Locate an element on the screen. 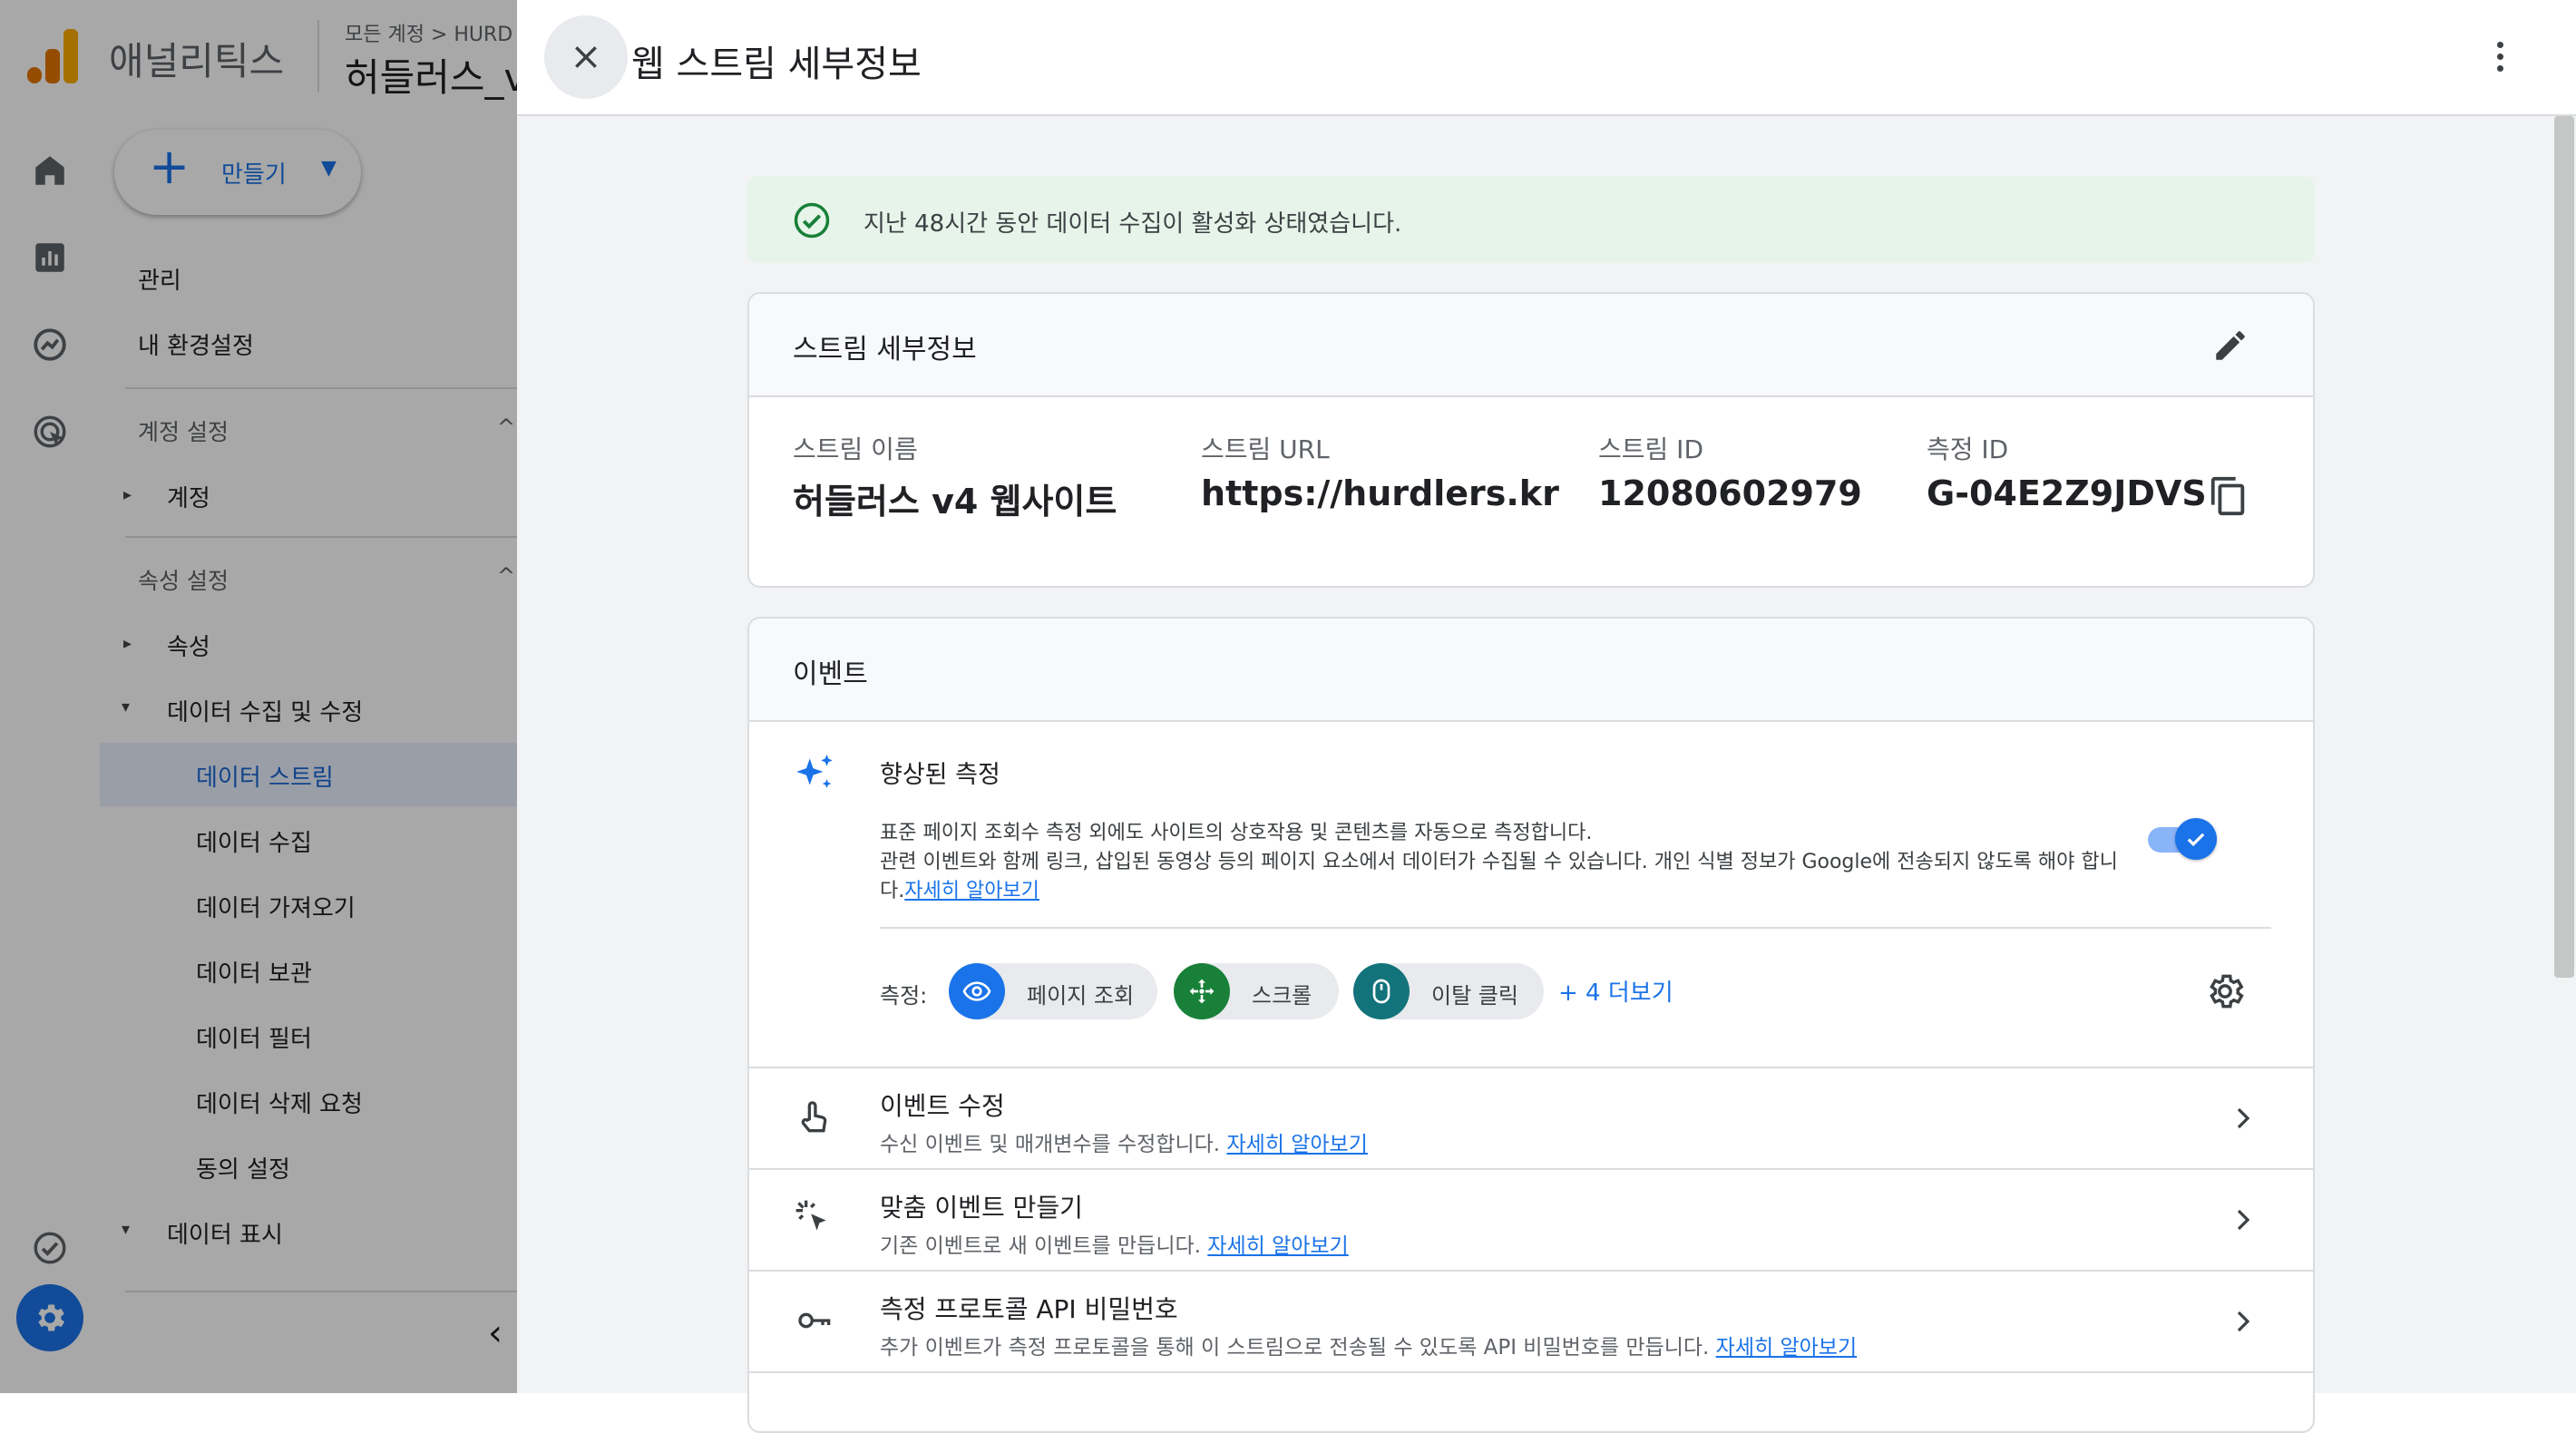 This screenshot has width=2576, height=1433. row-title: 맞춤 이벤트 만들기 is located at coordinates (981, 1208).